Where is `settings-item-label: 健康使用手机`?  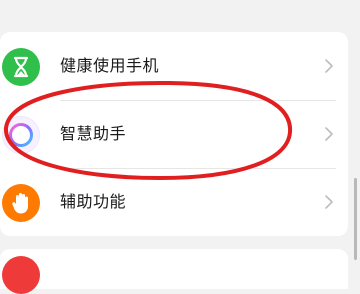 settings-item-label: 健康使用手机 is located at coordinates (110, 65).